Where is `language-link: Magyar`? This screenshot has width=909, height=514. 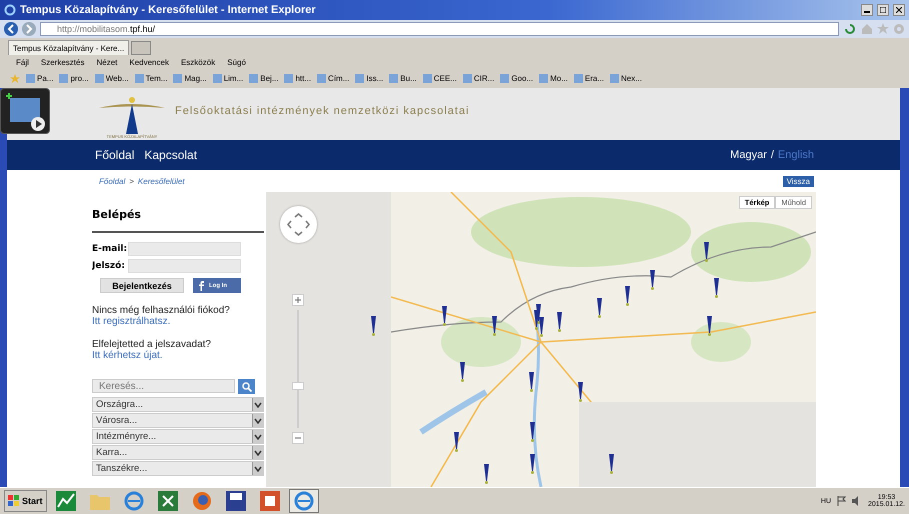
language-link: Magyar is located at coordinates (748, 155).